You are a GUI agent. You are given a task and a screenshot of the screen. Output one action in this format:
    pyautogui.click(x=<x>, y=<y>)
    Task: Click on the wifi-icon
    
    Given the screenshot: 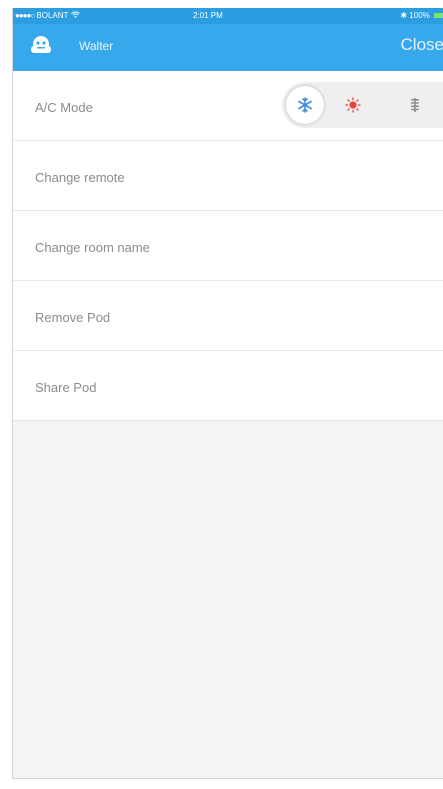 What is the action you would take?
    pyautogui.click(x=75, y=15)
    